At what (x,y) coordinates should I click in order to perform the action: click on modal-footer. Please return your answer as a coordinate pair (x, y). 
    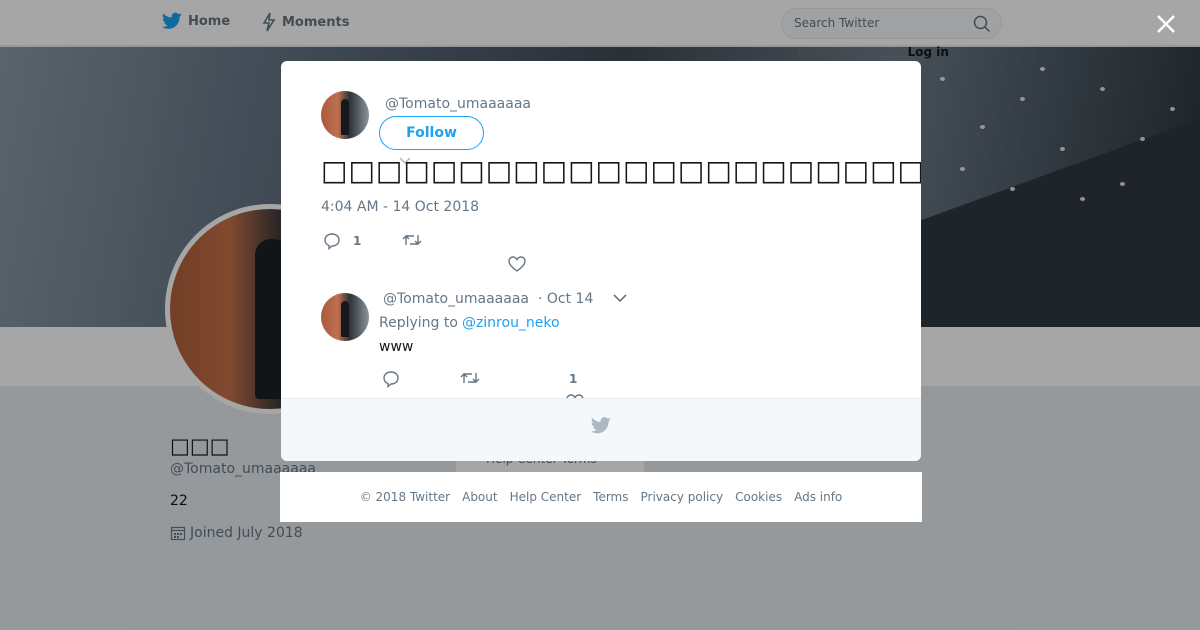
    Looking at the image, I should click on (601, 429).